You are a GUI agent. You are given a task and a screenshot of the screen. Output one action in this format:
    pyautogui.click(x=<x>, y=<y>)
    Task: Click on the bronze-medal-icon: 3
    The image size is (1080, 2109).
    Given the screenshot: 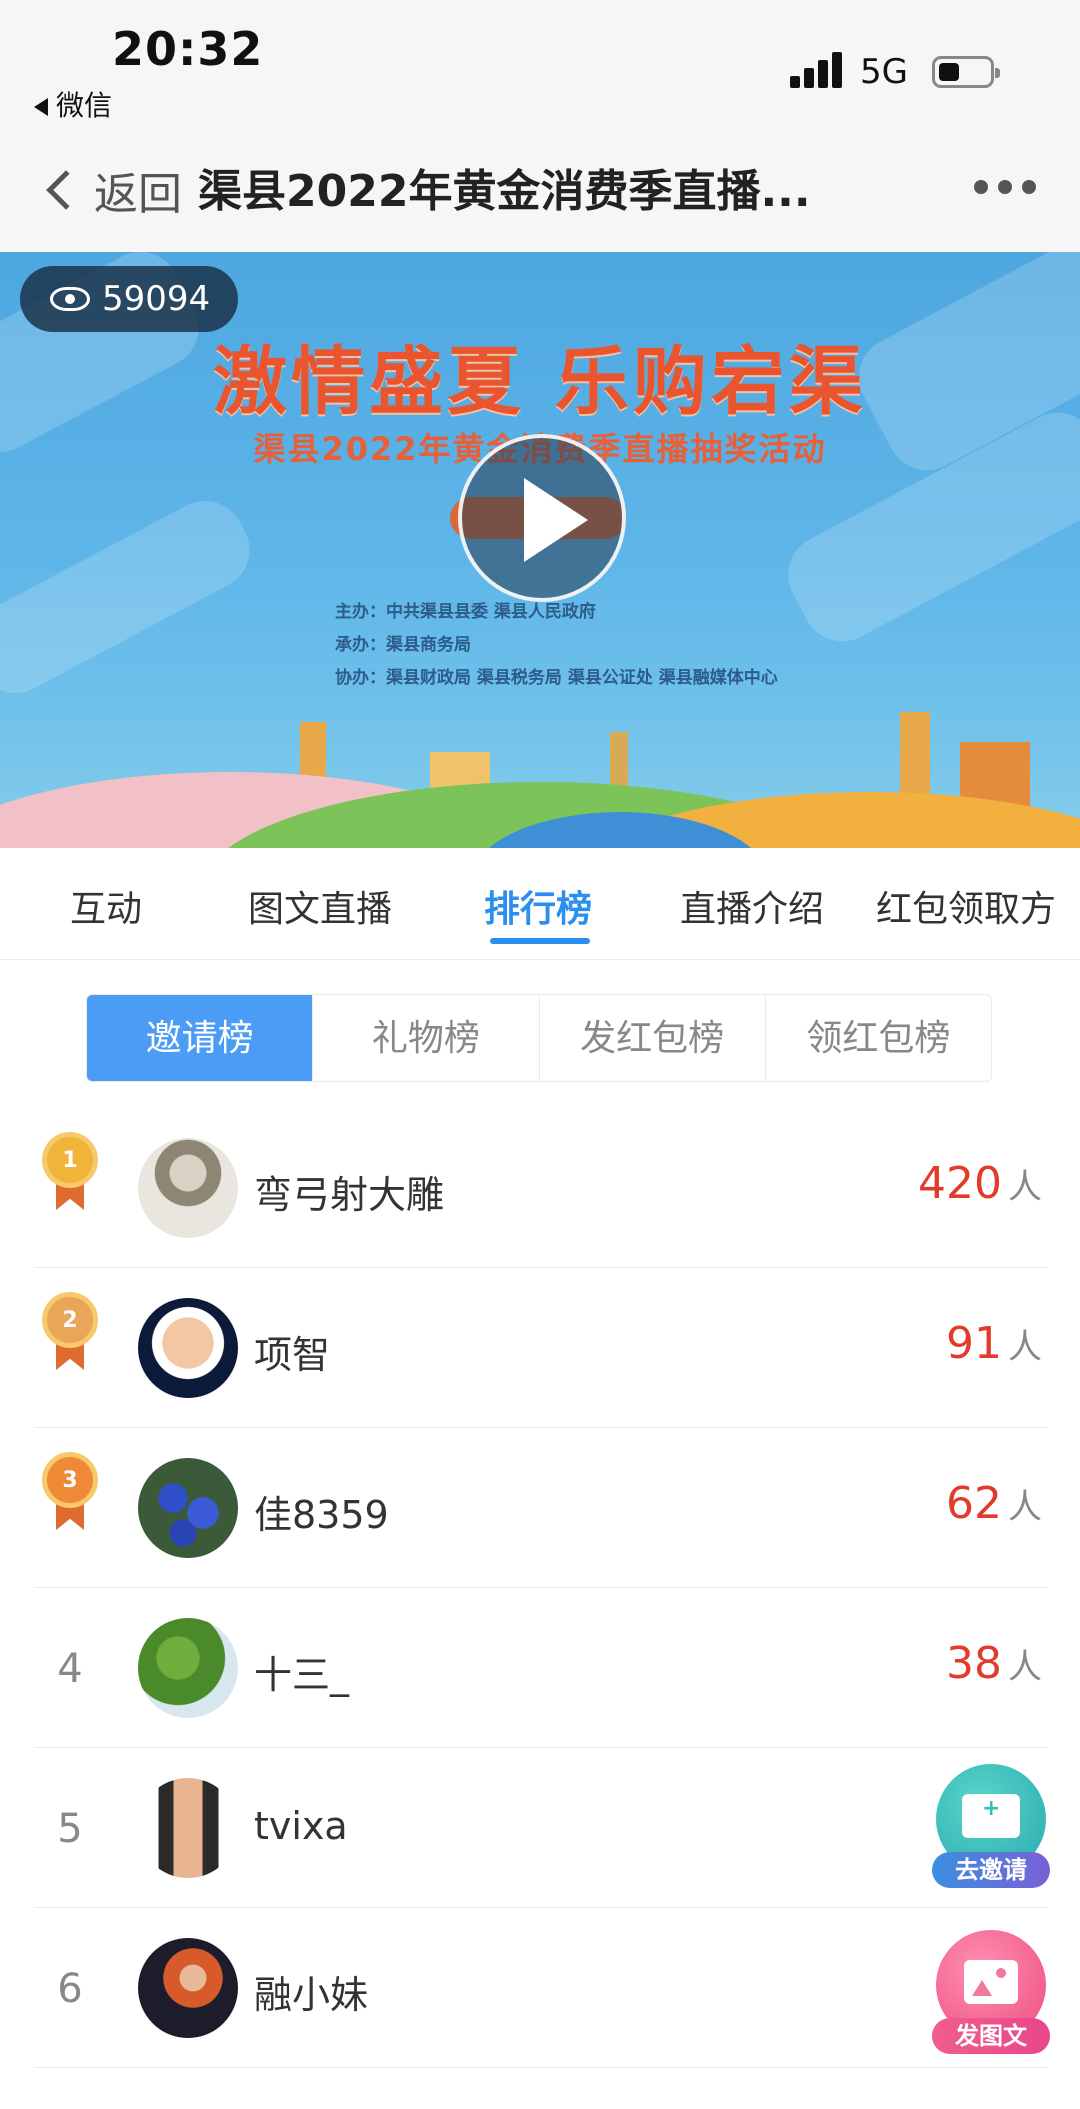 What is the action you would take?
    pyautogui.click(x=70, y=1492)
    